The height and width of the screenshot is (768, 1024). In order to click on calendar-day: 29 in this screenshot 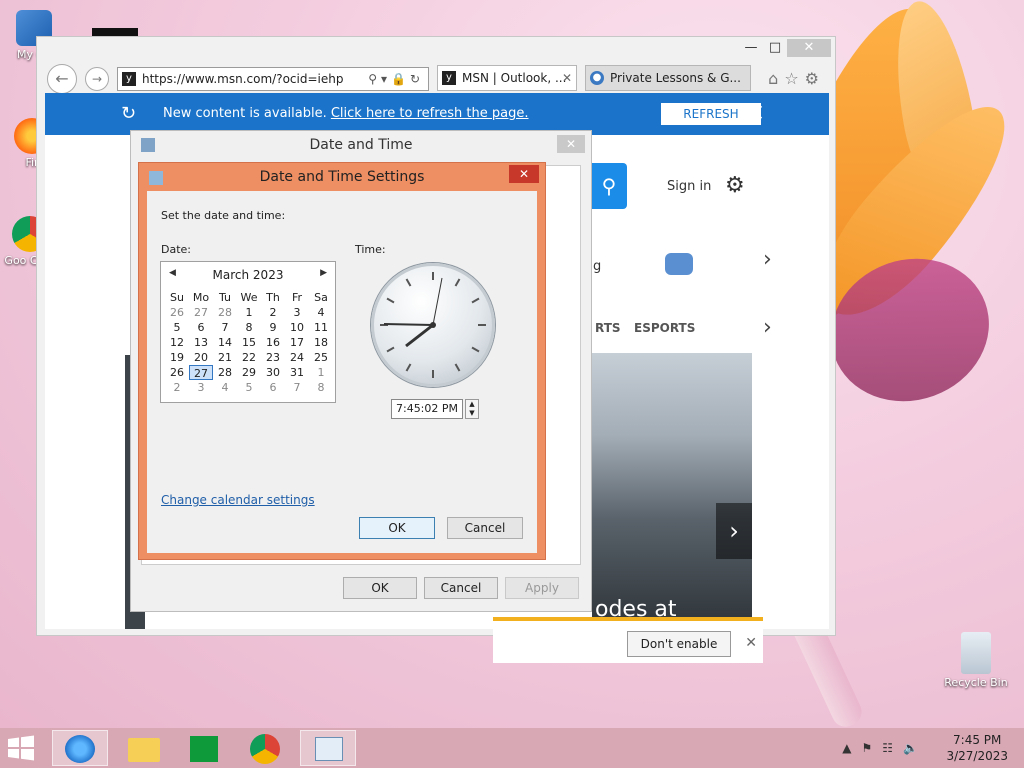, I will do `click(249, 372)`.